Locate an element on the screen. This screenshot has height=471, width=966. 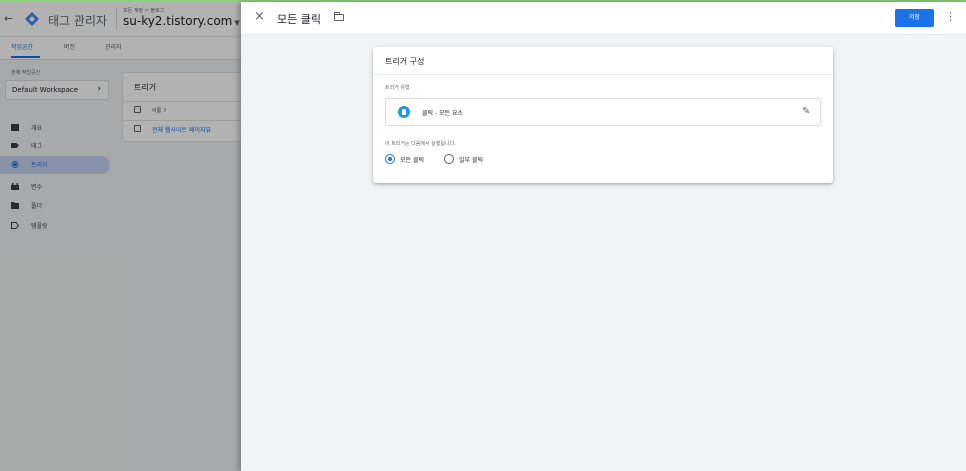
fires-on-label: 이 트리거는 다음에서 실행됩니다. is located at coordinates (420, 144).